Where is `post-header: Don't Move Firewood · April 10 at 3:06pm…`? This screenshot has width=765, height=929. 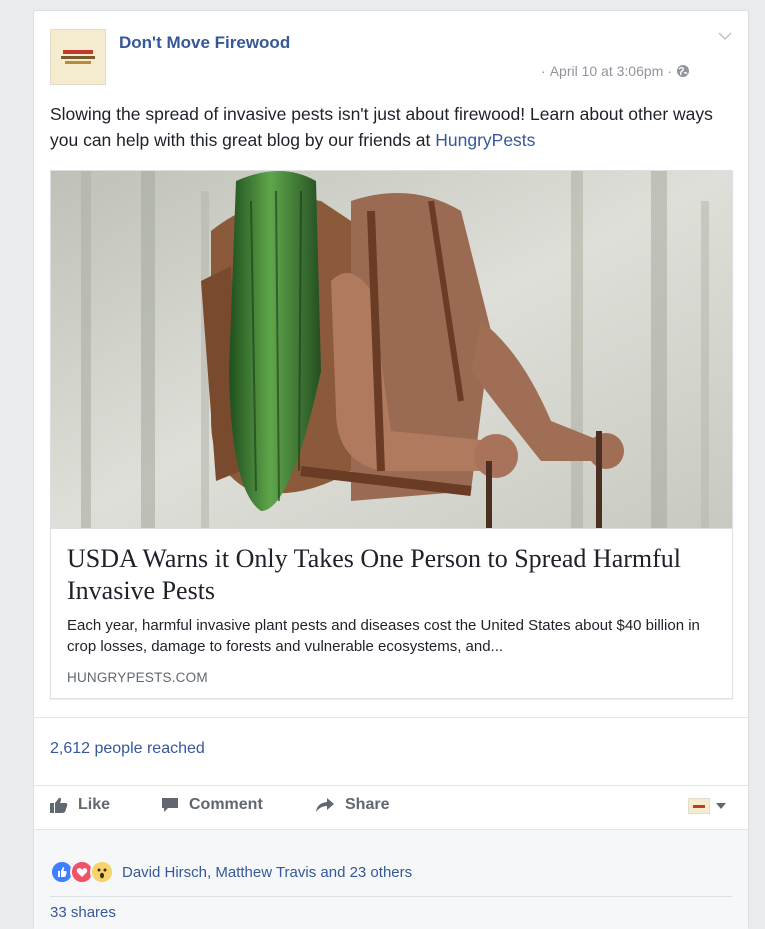 post-header: Don't Move Firewood · April 10 at 3:06pm… is located at coordinates (391, 56).